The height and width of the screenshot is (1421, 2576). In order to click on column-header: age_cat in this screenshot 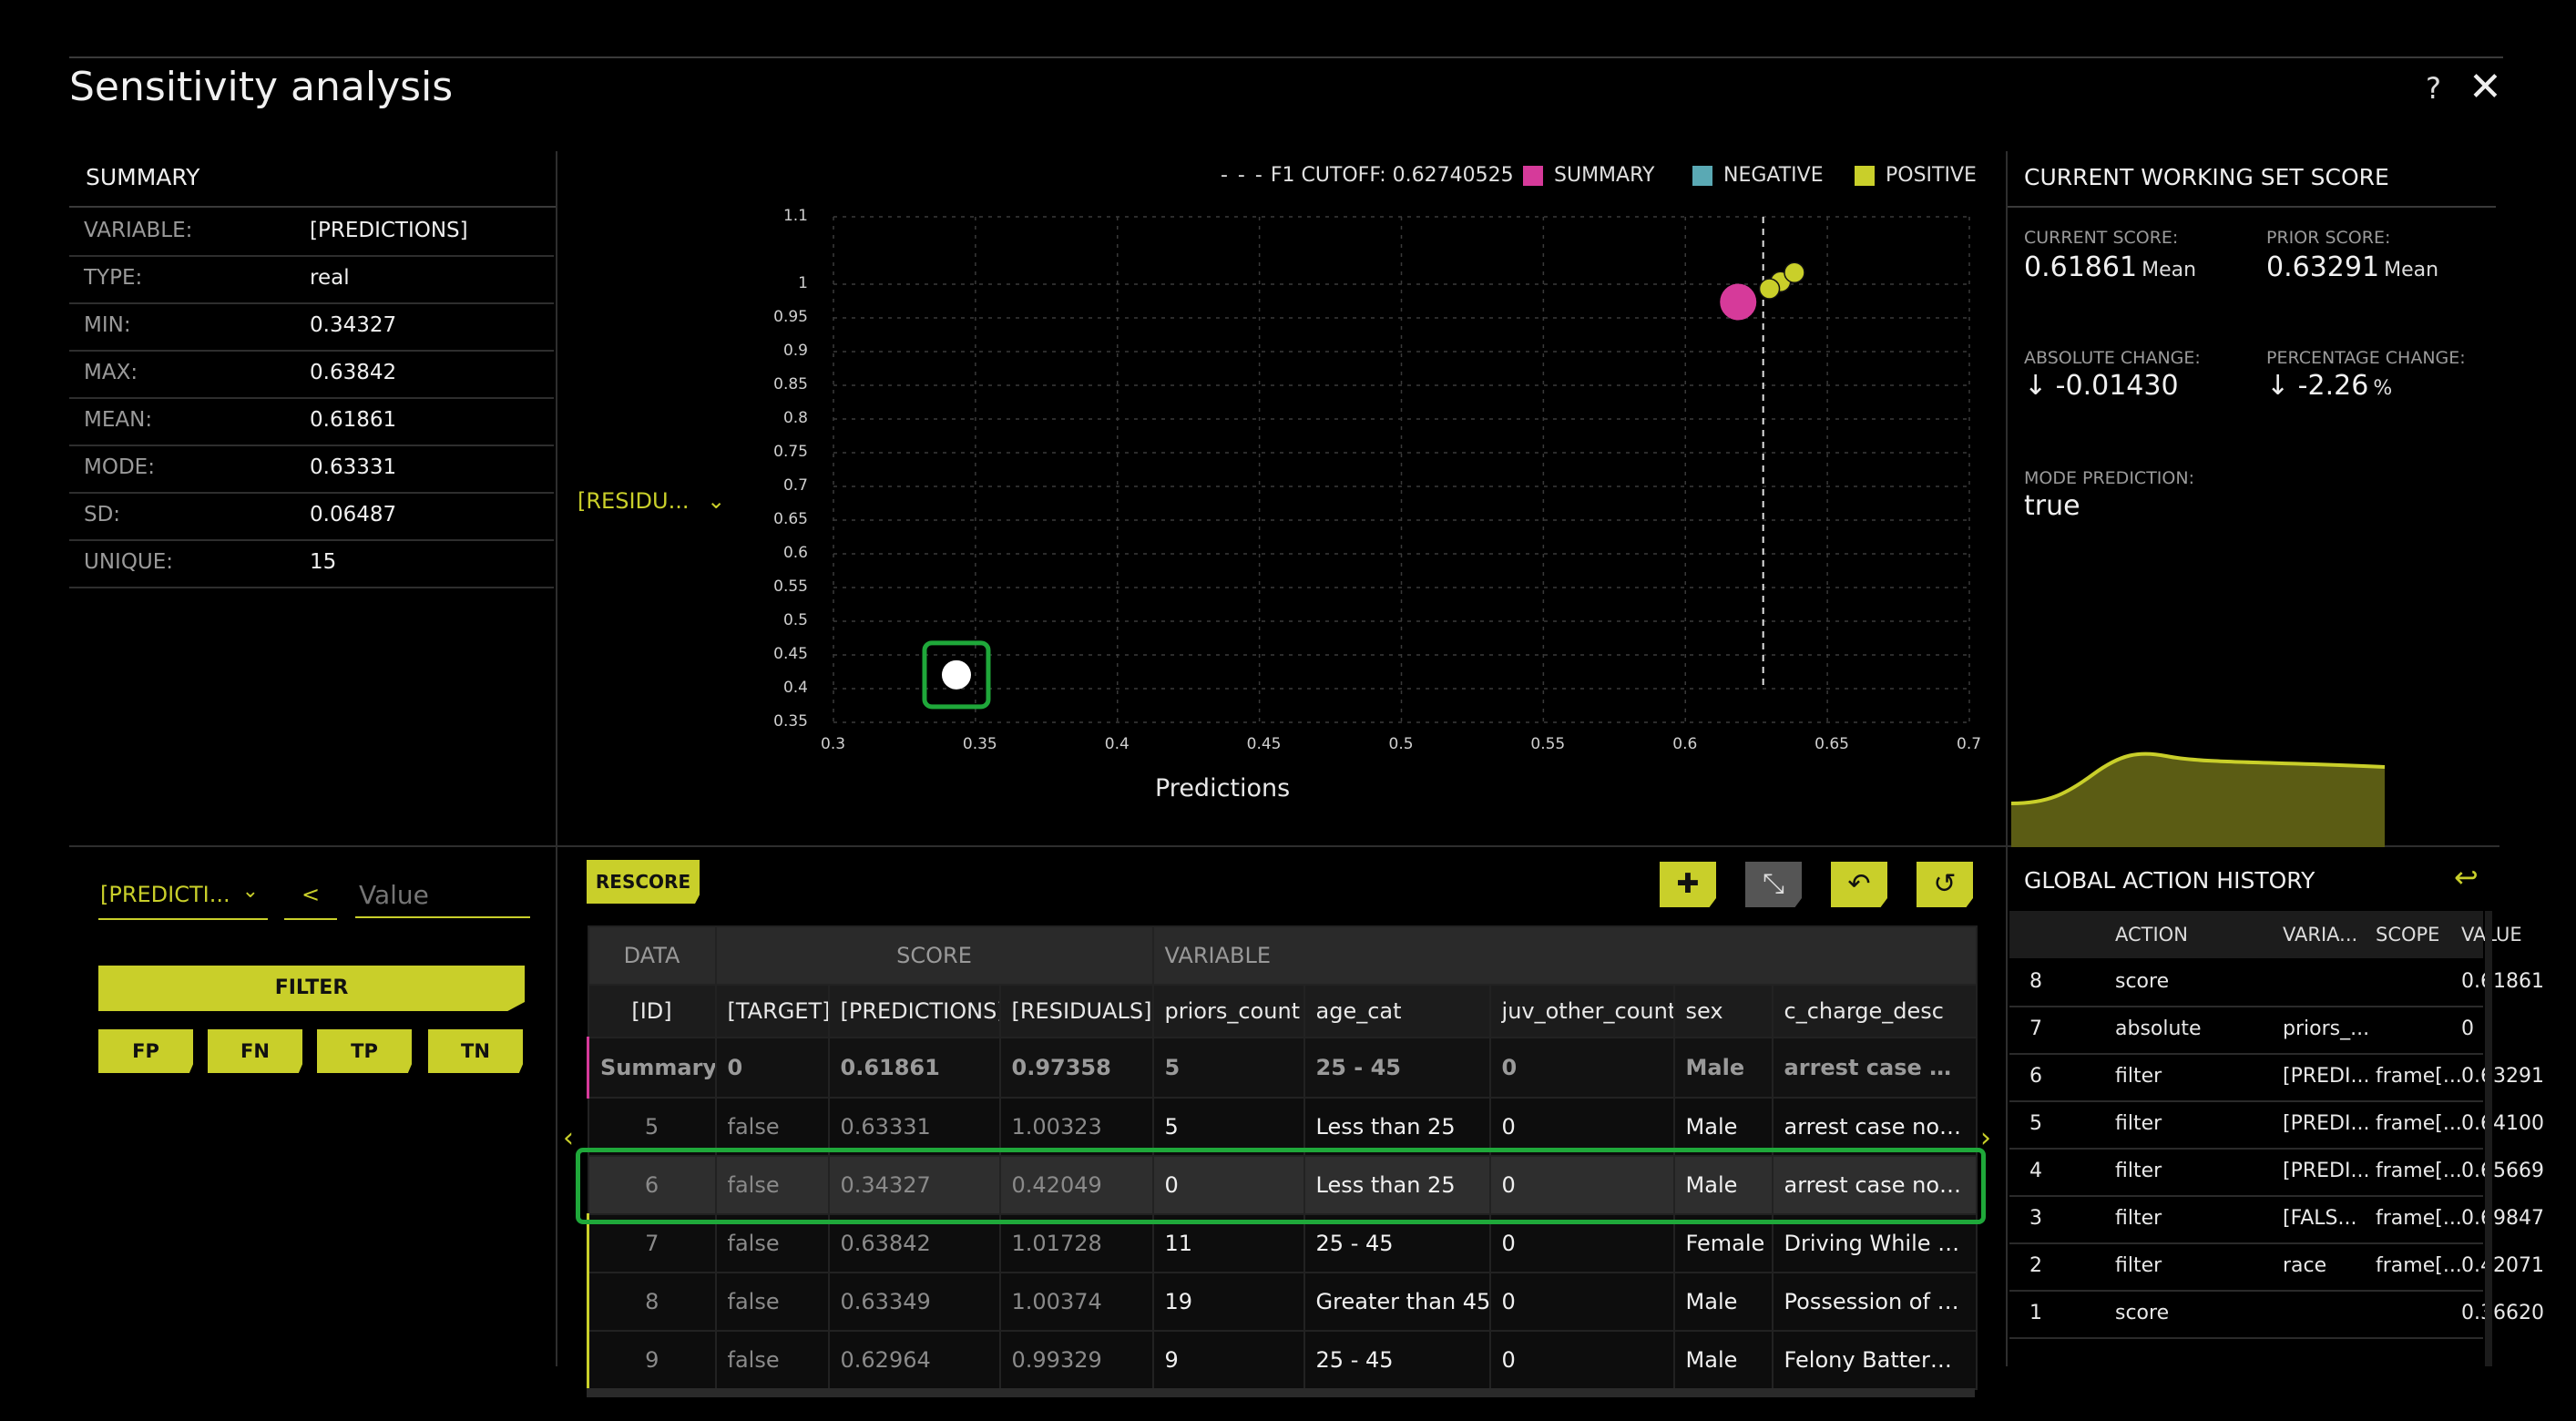, I will do `click(1397, 1011)`.